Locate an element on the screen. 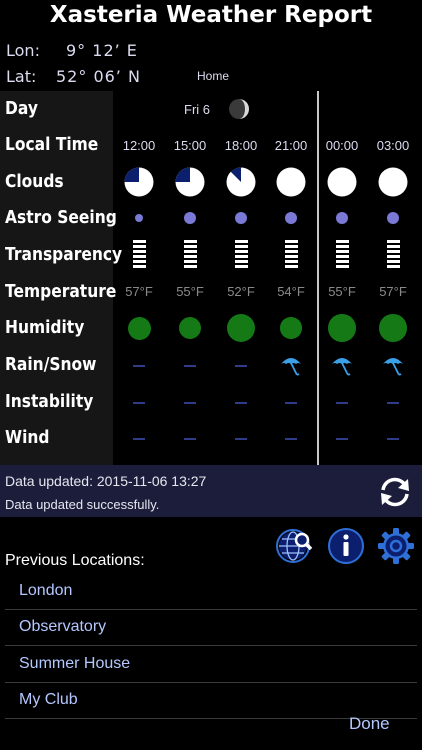 The height and width of the screenshot is (750, 422). location-item-summer-house: Summer House is located at coordinates (211, 665).